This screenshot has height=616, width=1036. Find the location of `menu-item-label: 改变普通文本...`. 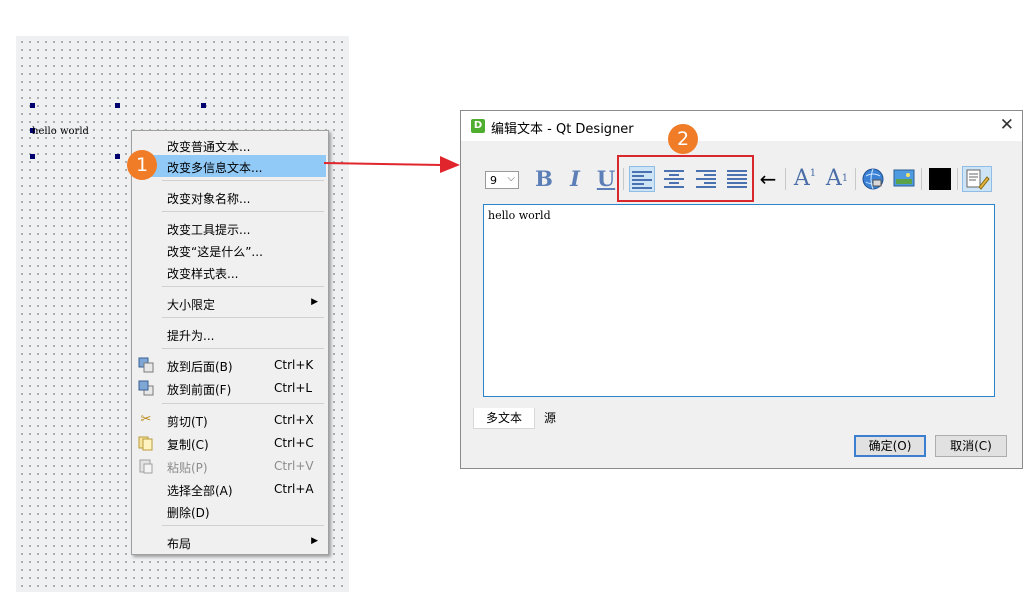

menu-item-label: 改变普通文本... is located at coordinates (209, 147).